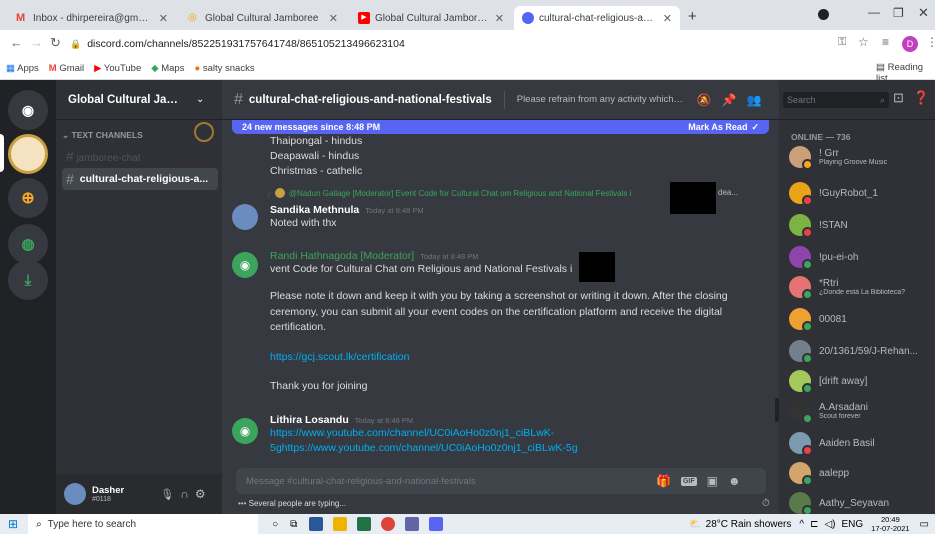  What do you see at coordinates (16, 42) in the screenshot?
I see `back-icon: ←` at bounding box center [16, 42].